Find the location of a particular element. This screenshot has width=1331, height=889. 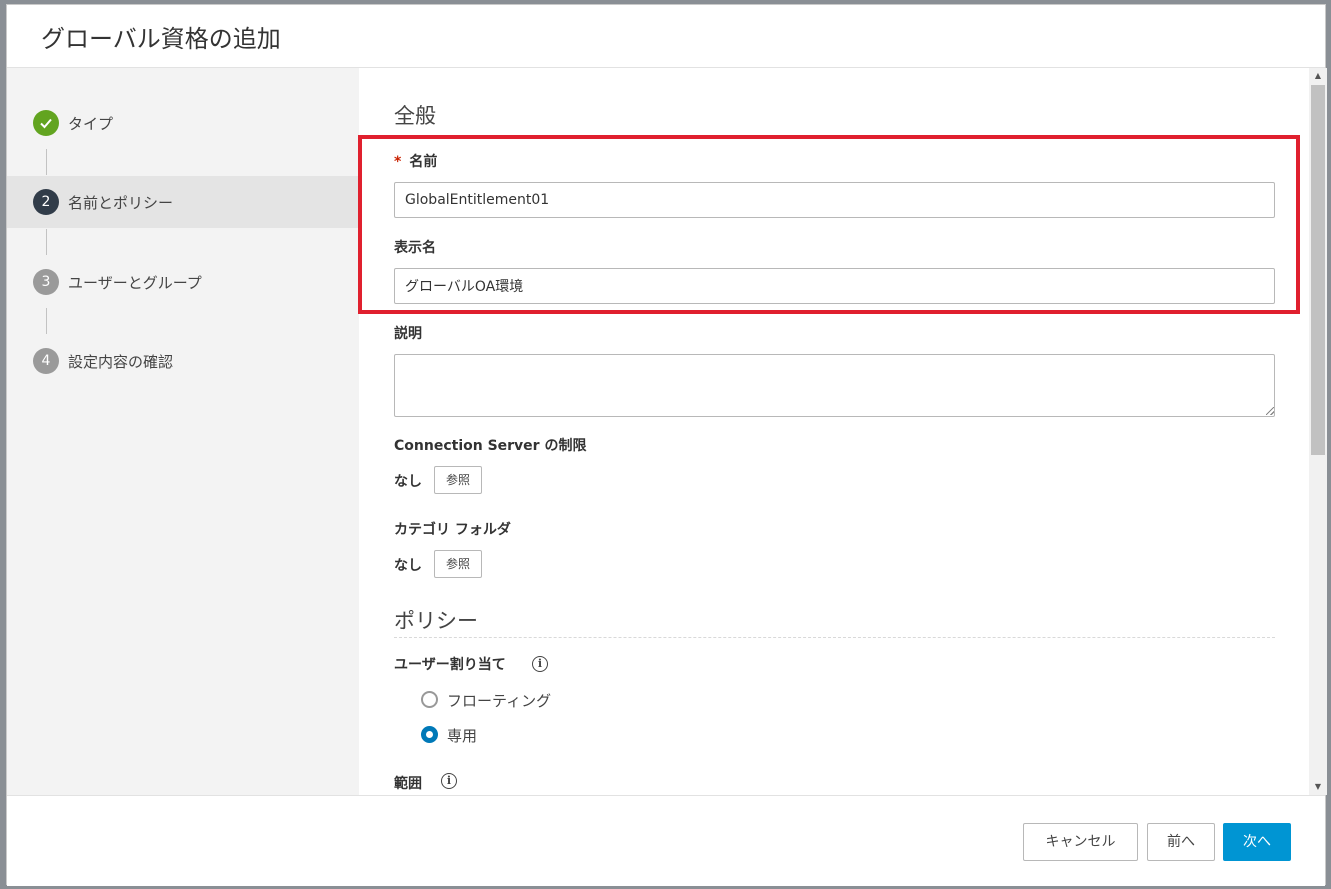

policy-section-title: ポリシー is located at coordinates (436, 621).